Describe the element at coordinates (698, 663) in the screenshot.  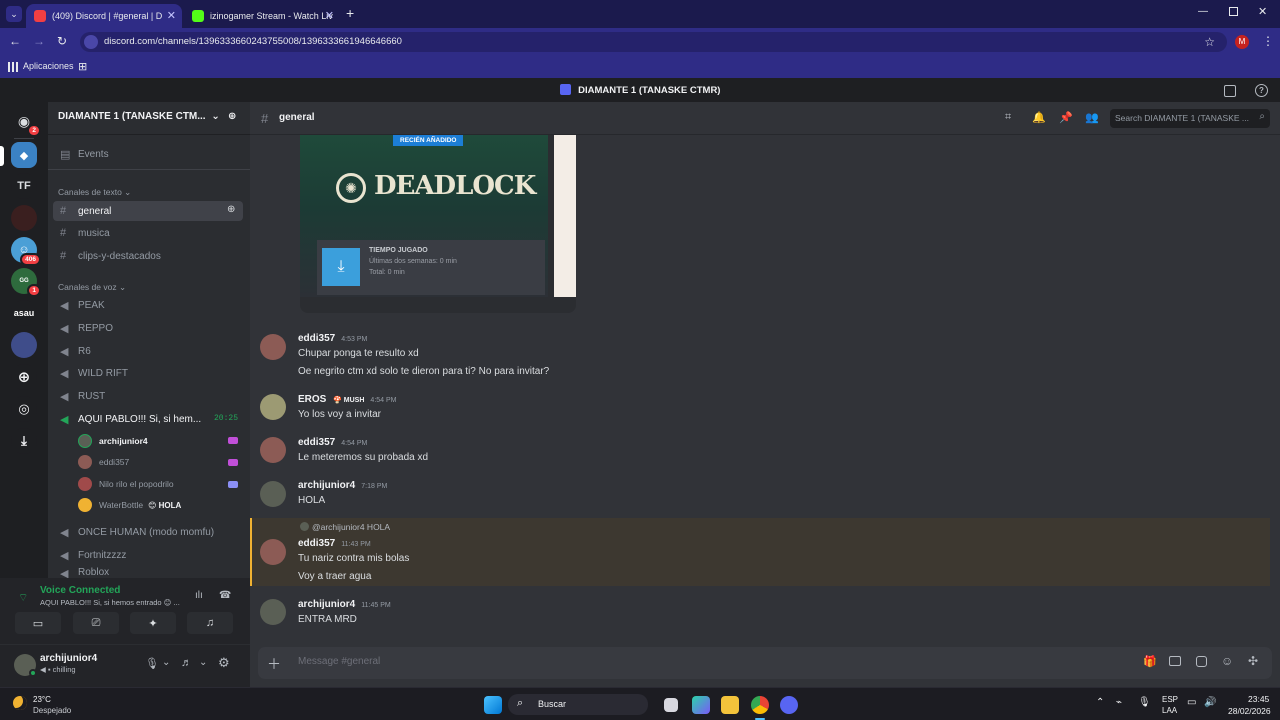
I see `message-input: Message #general` at that location.